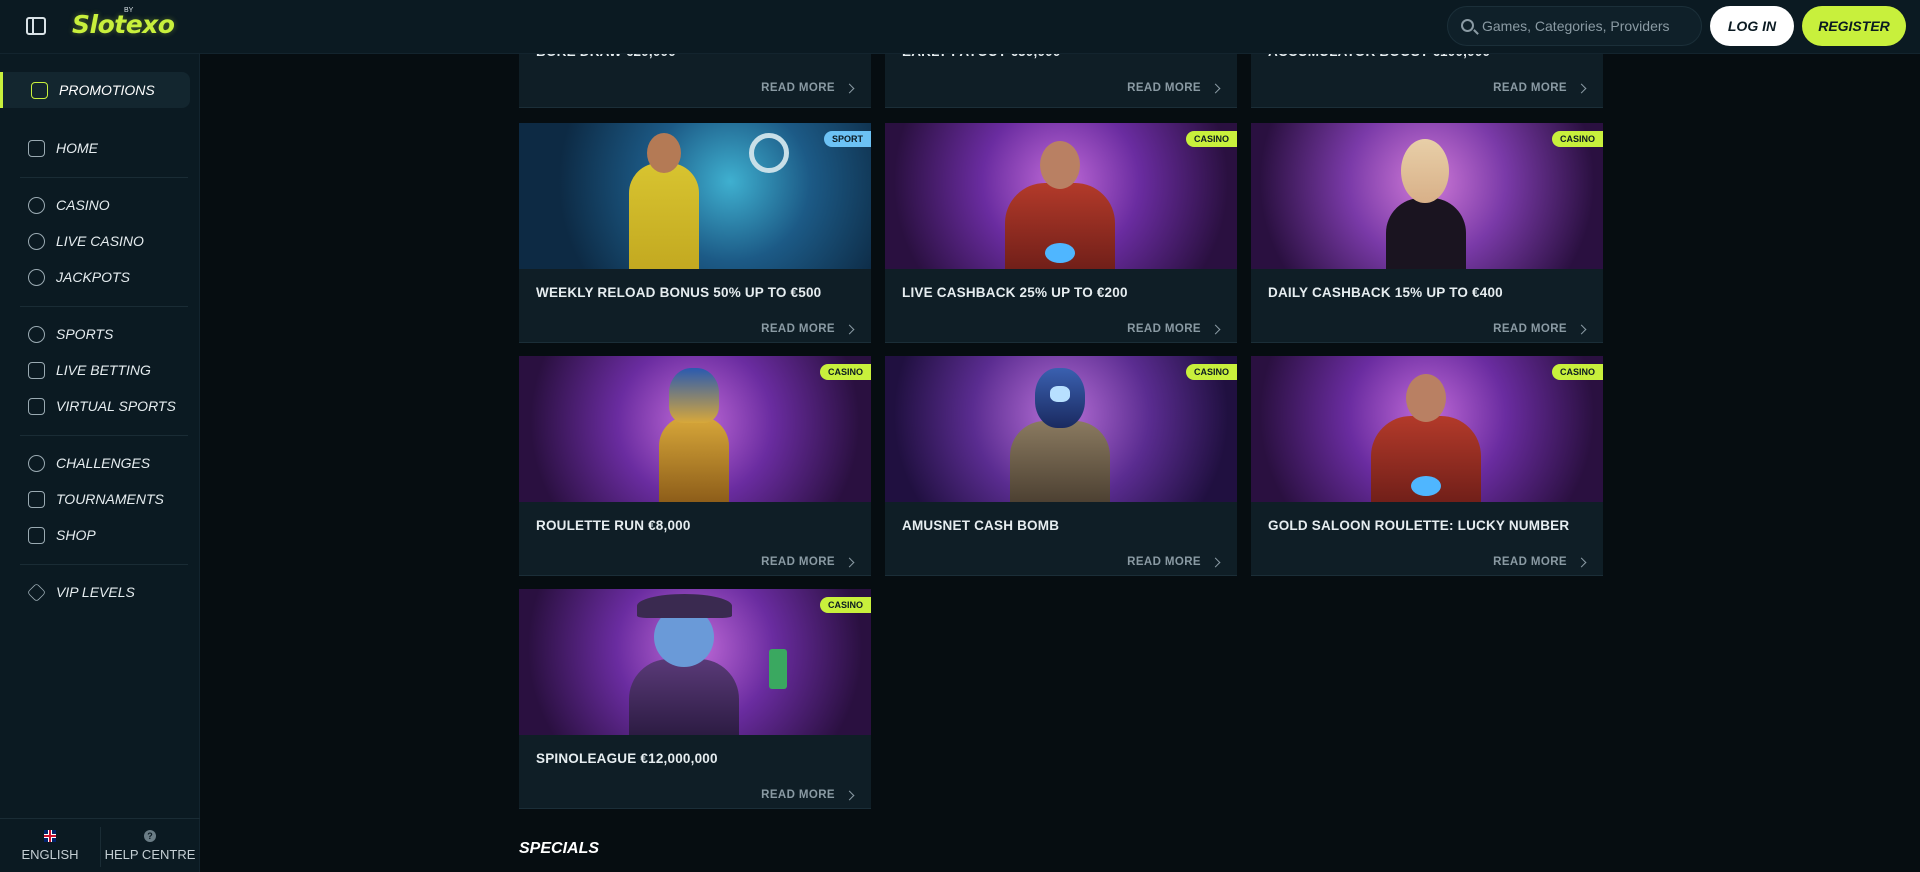 The height and width of the screenshot is (872, 1920). I want to click on sidebar-item-shop: SHOP, so click(95, 535).